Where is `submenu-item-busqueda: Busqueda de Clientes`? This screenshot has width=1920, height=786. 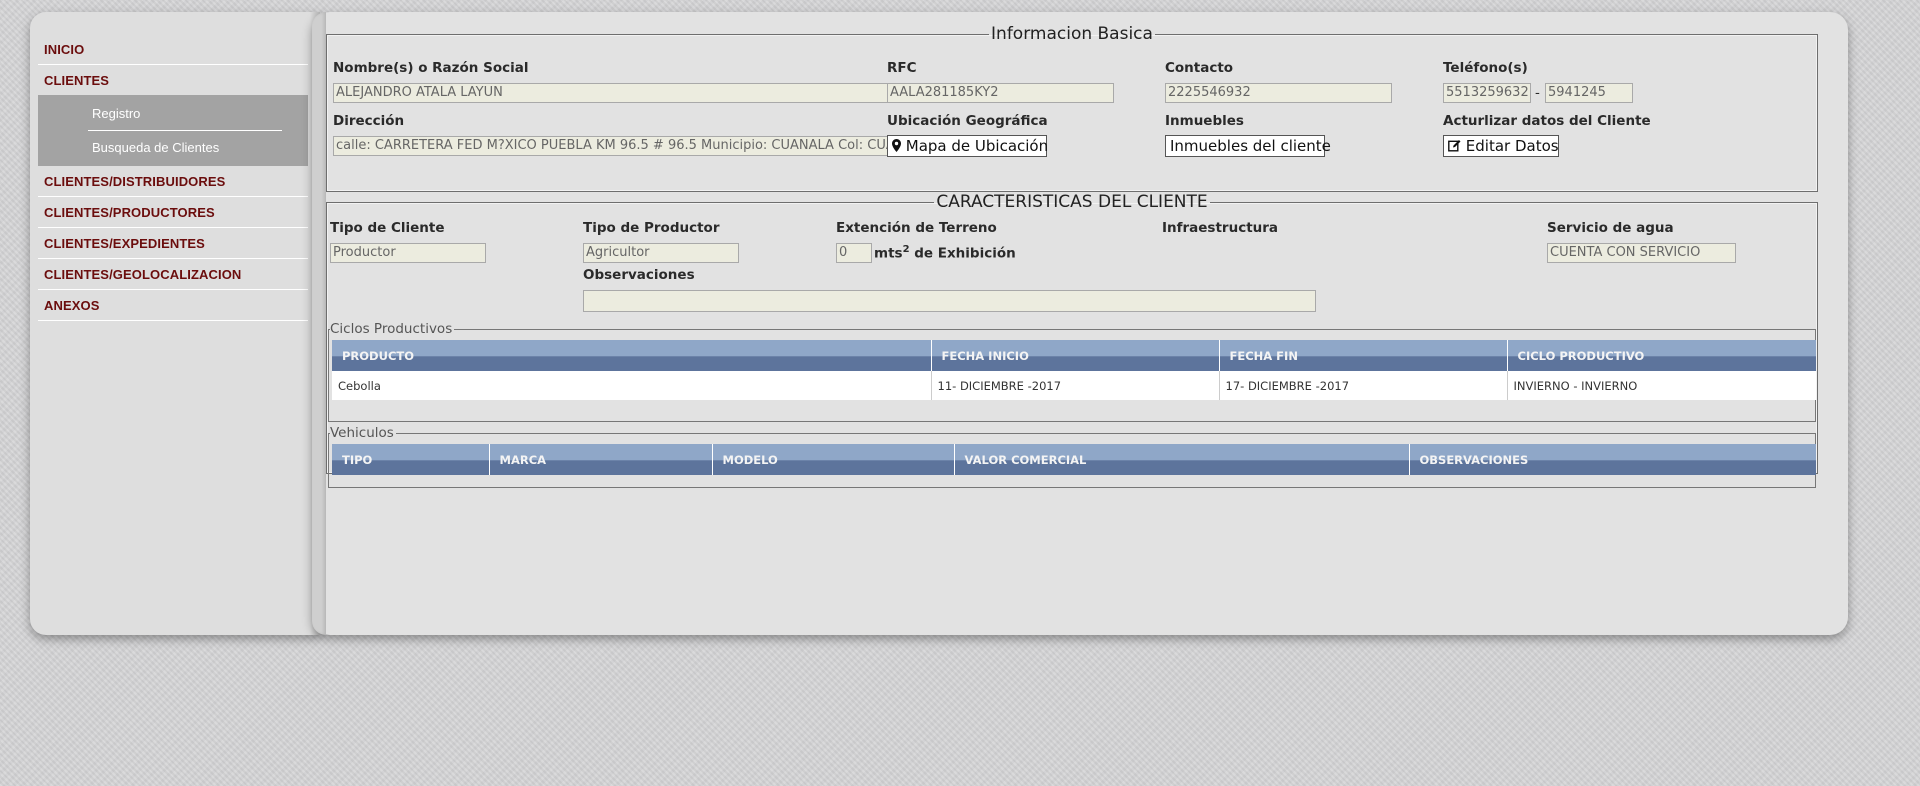 submenu-item-busqueda: Busqueda de Clientes is located at coordinates (185, 147).